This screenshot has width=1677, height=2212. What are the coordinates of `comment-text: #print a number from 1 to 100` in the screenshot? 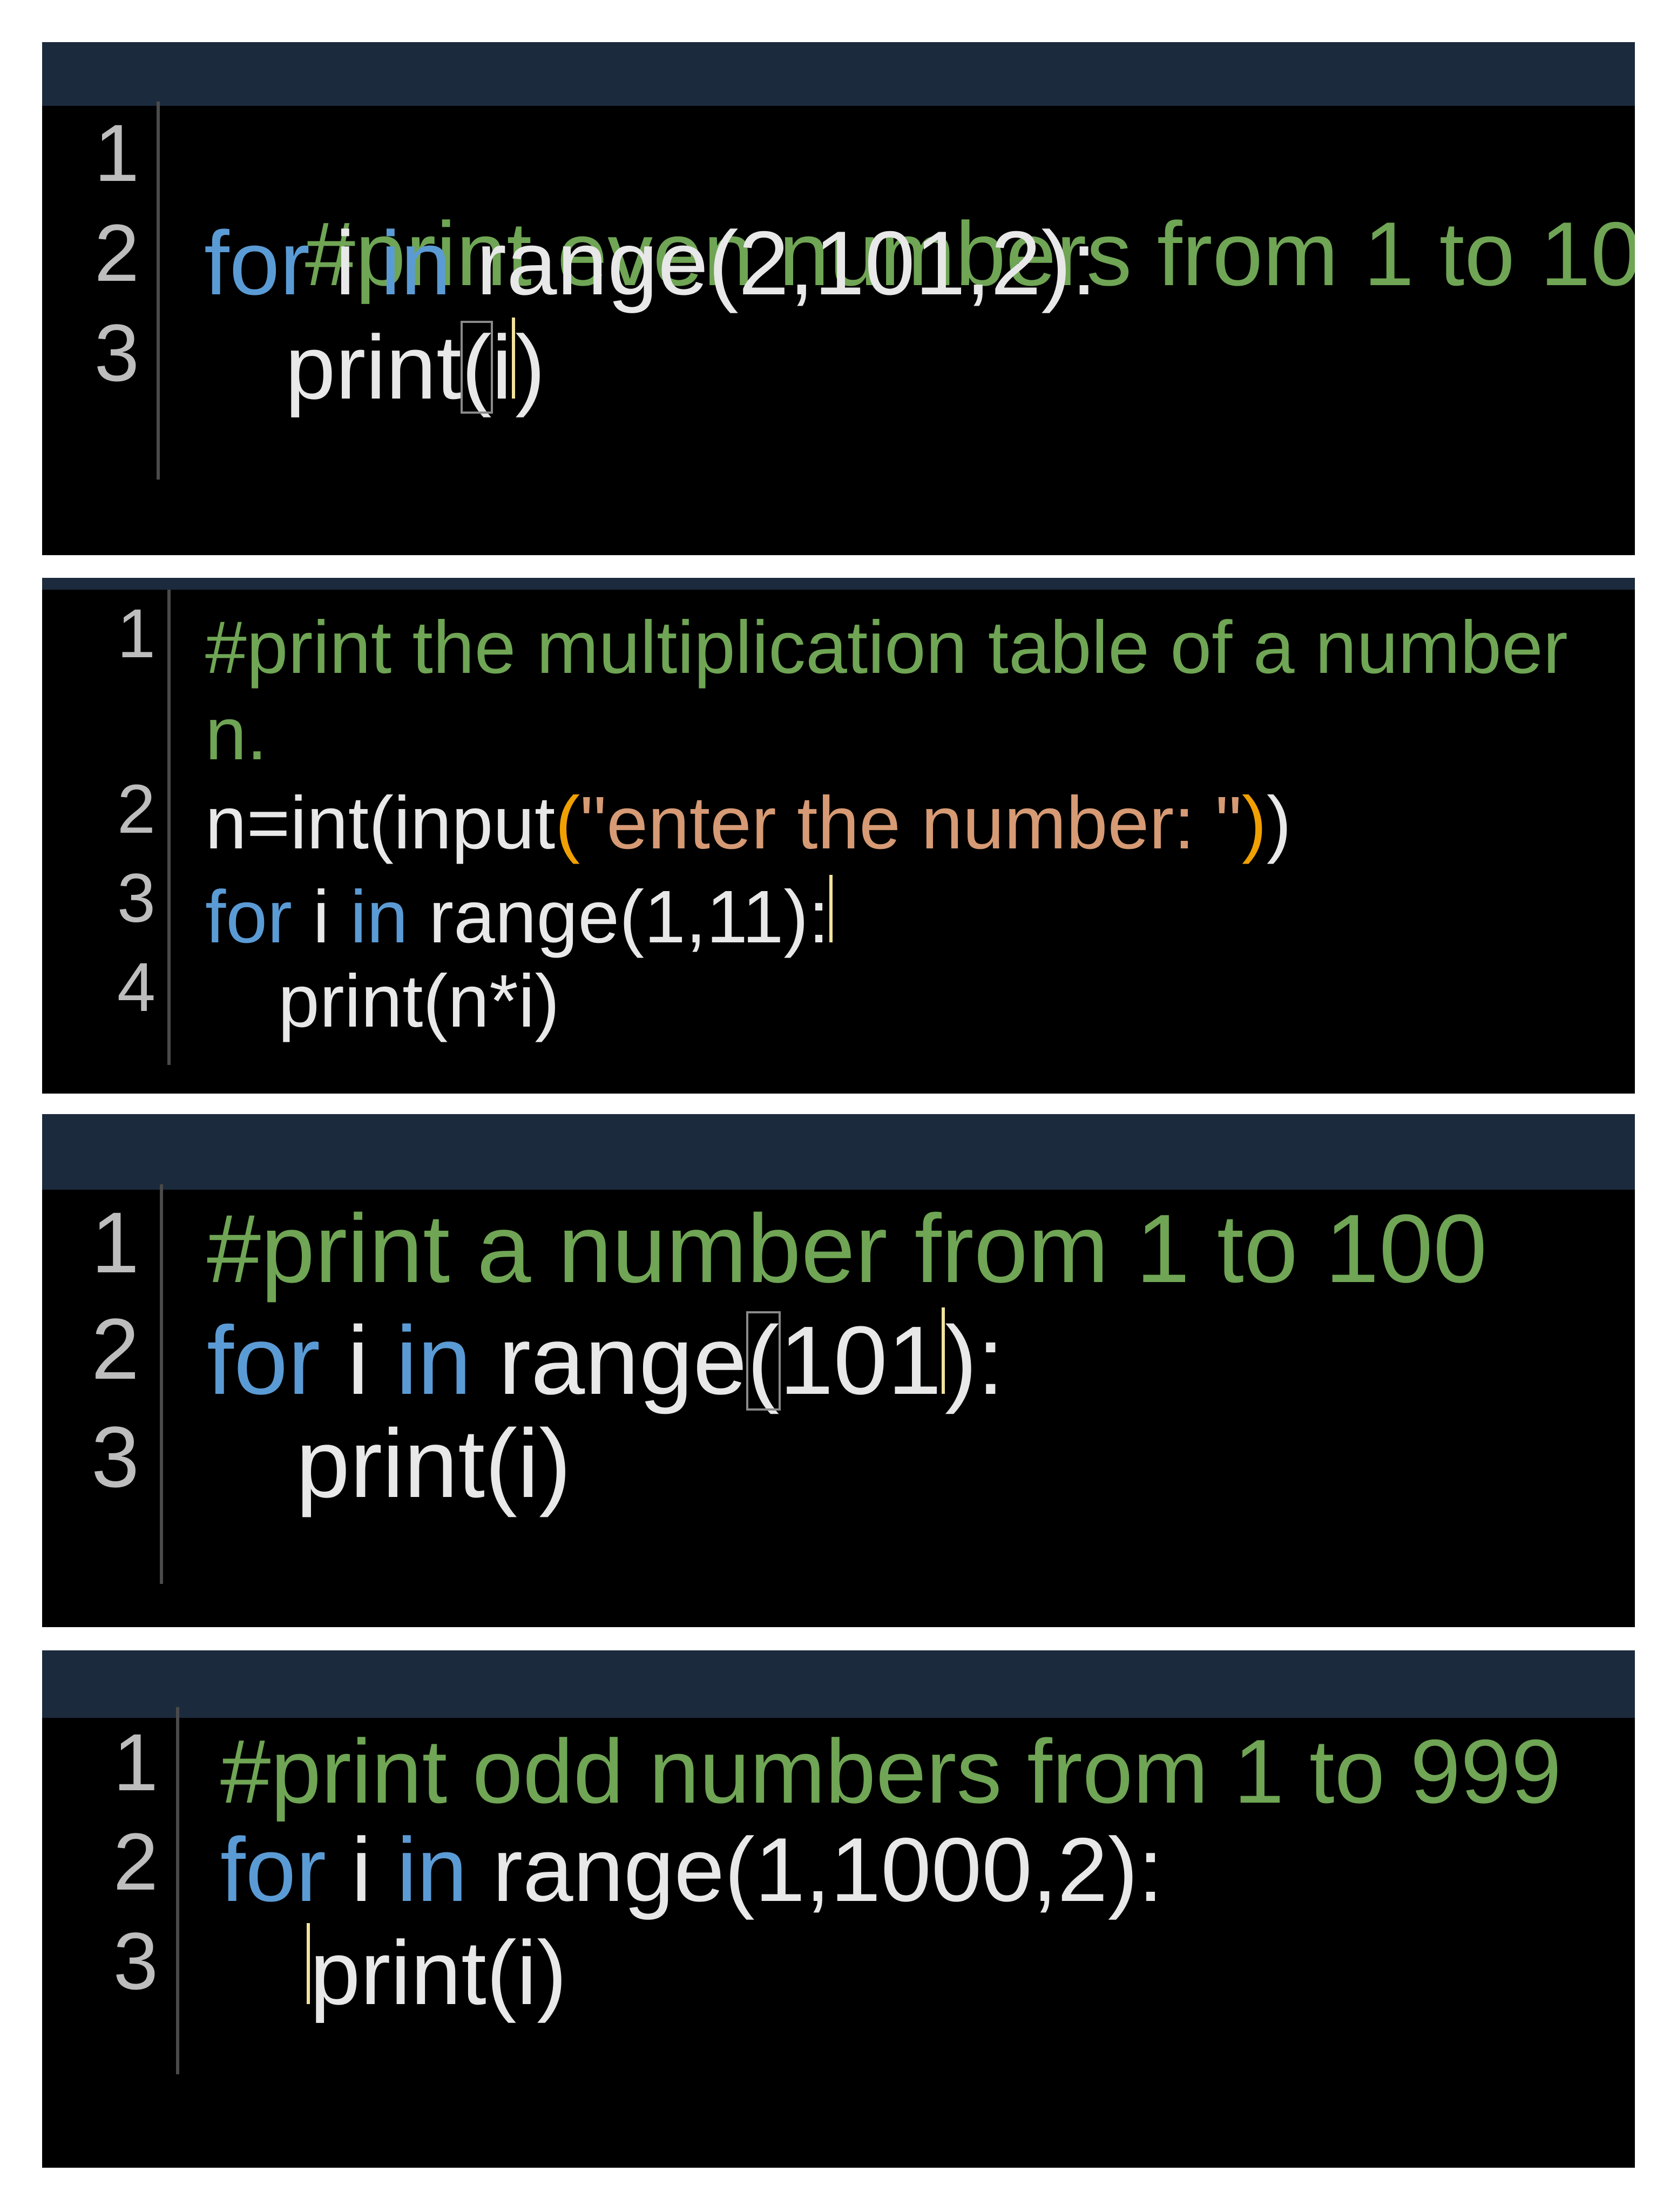 It's located at (847, 1249).